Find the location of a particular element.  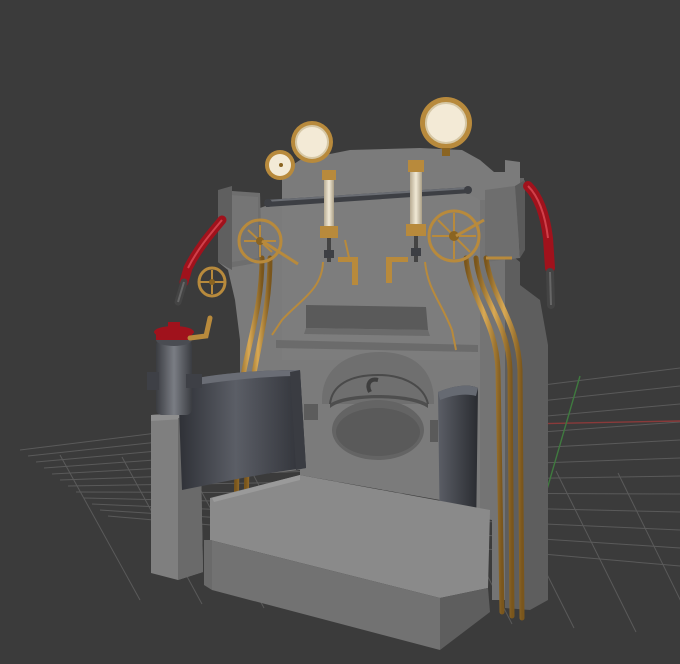

pressure-gauge-medium-icon is located at coordinates (312, 142).